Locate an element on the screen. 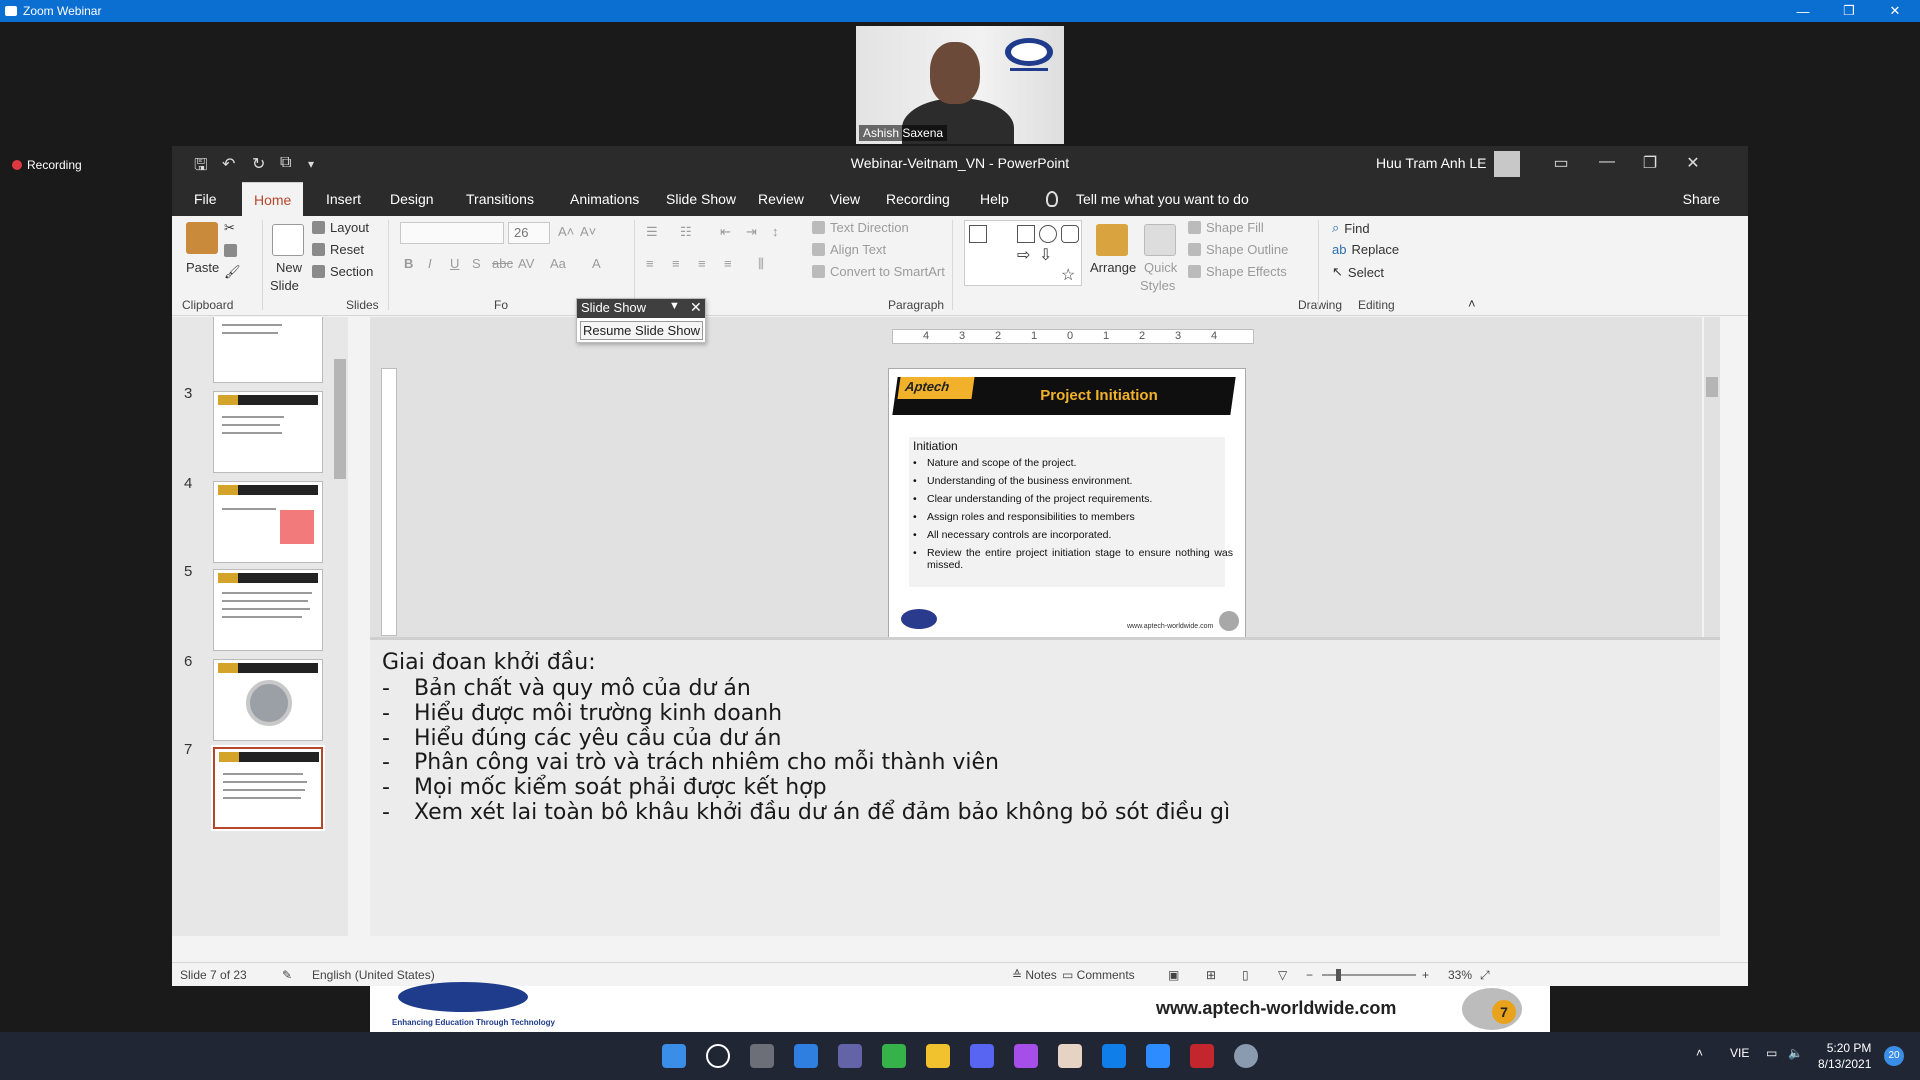 This screenshot has width=1920, height=1080. shadow-icon: S is located at coordinates (476, 263).